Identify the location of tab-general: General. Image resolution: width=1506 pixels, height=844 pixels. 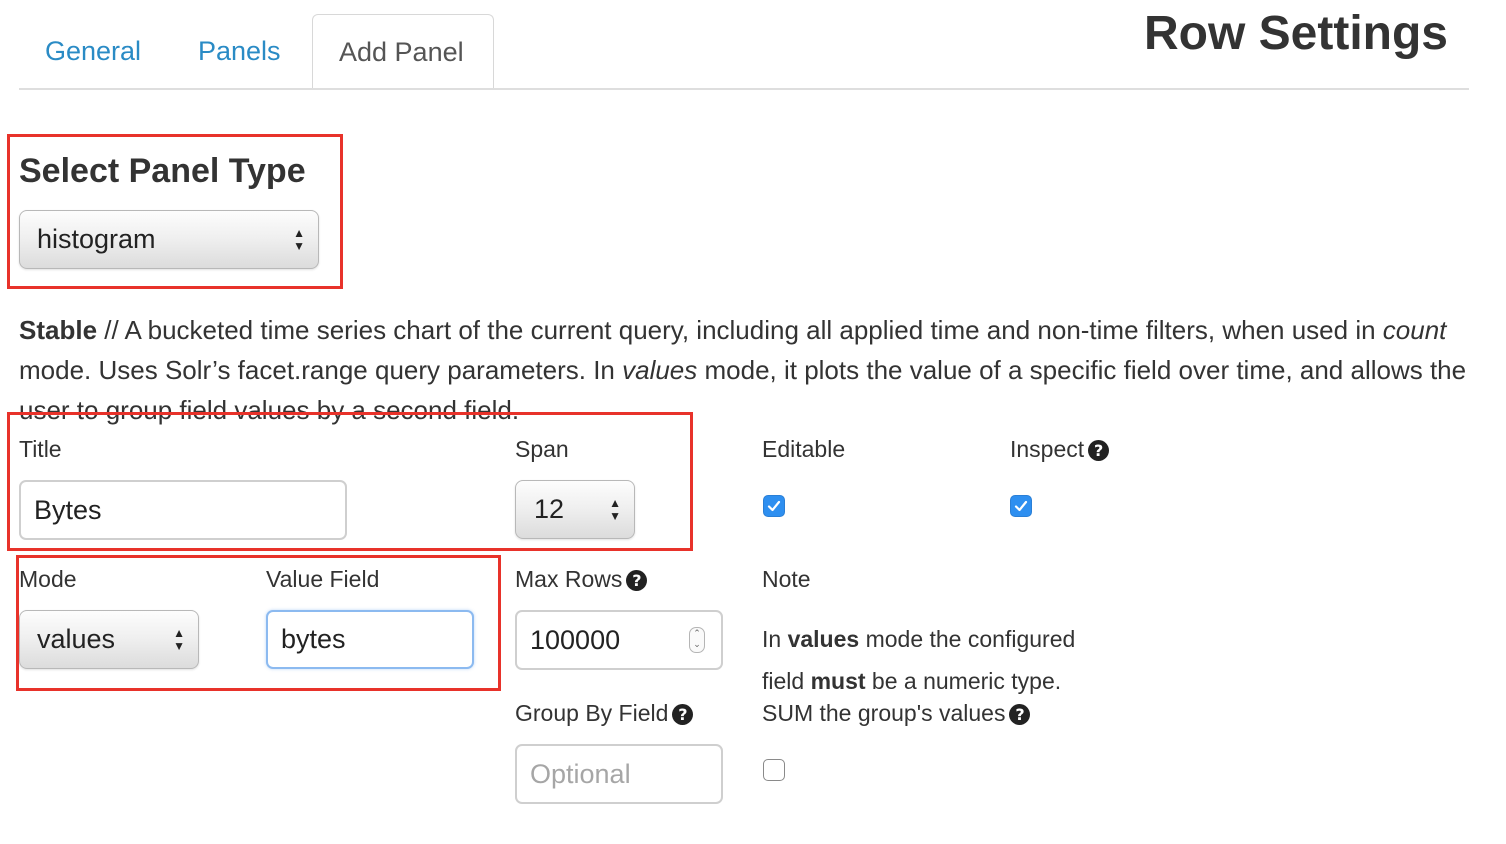
(93, 51).